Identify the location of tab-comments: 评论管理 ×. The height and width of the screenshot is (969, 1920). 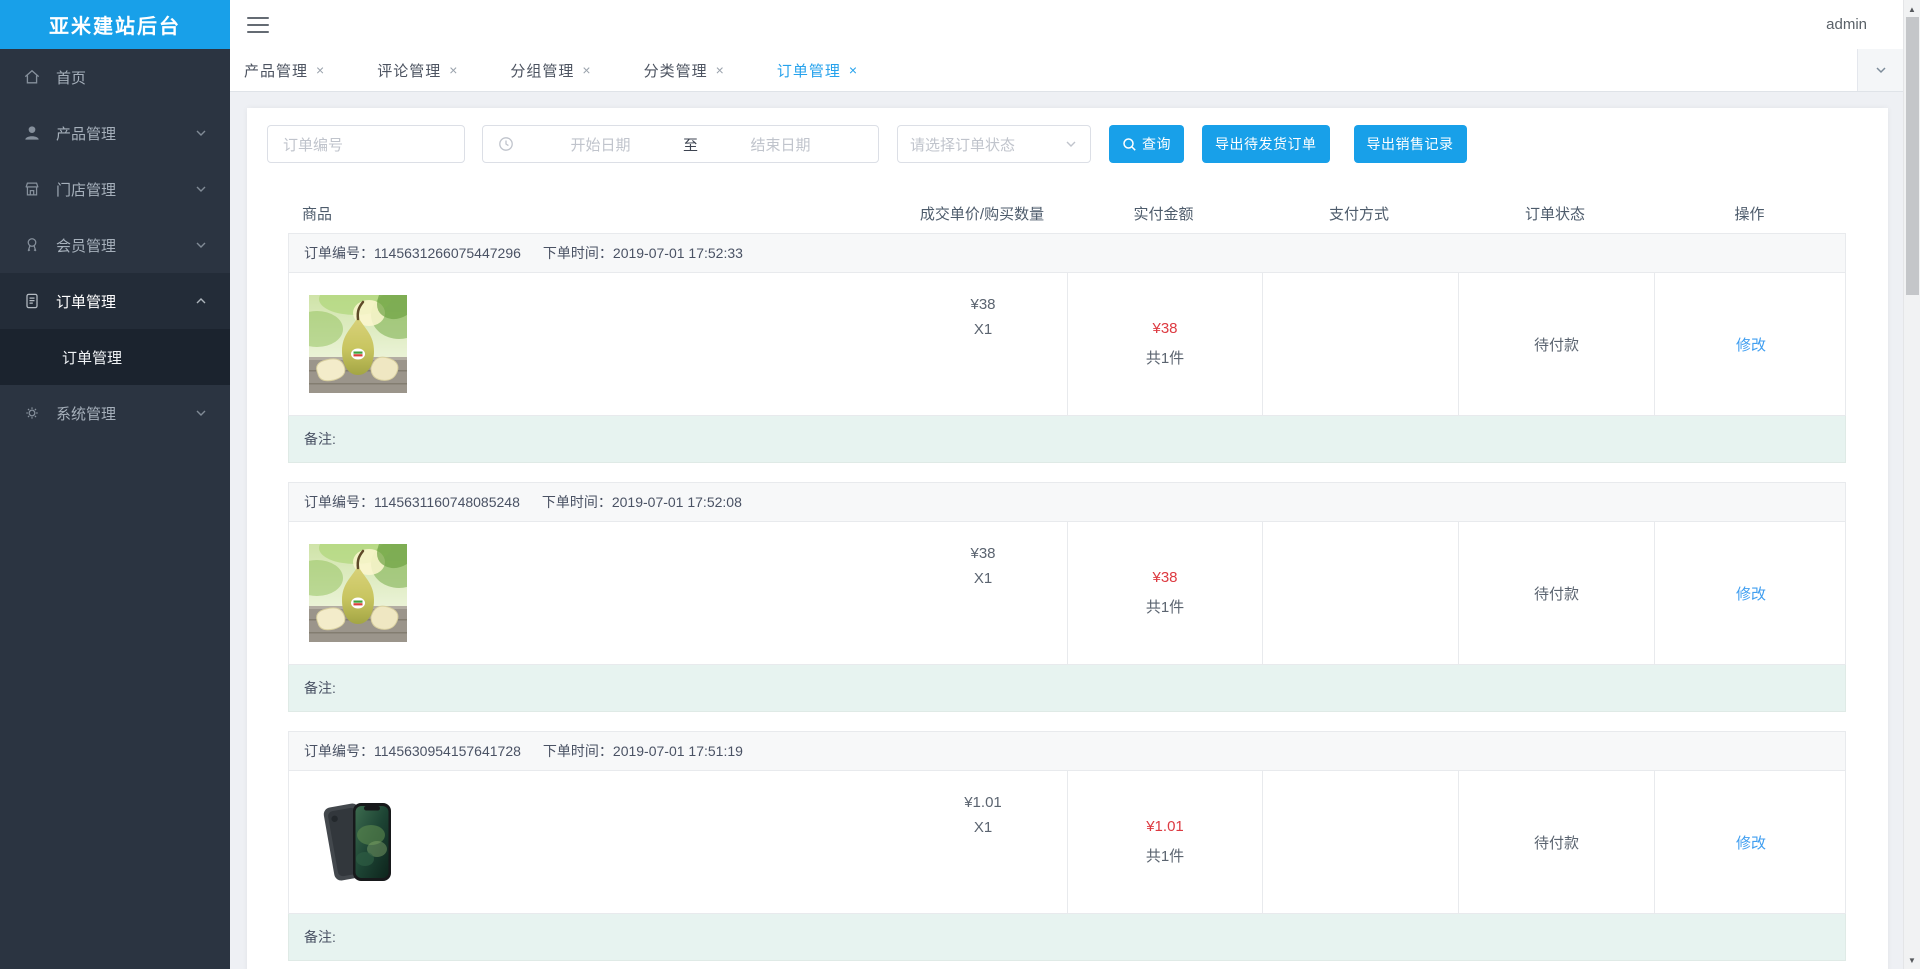
(417, 70).